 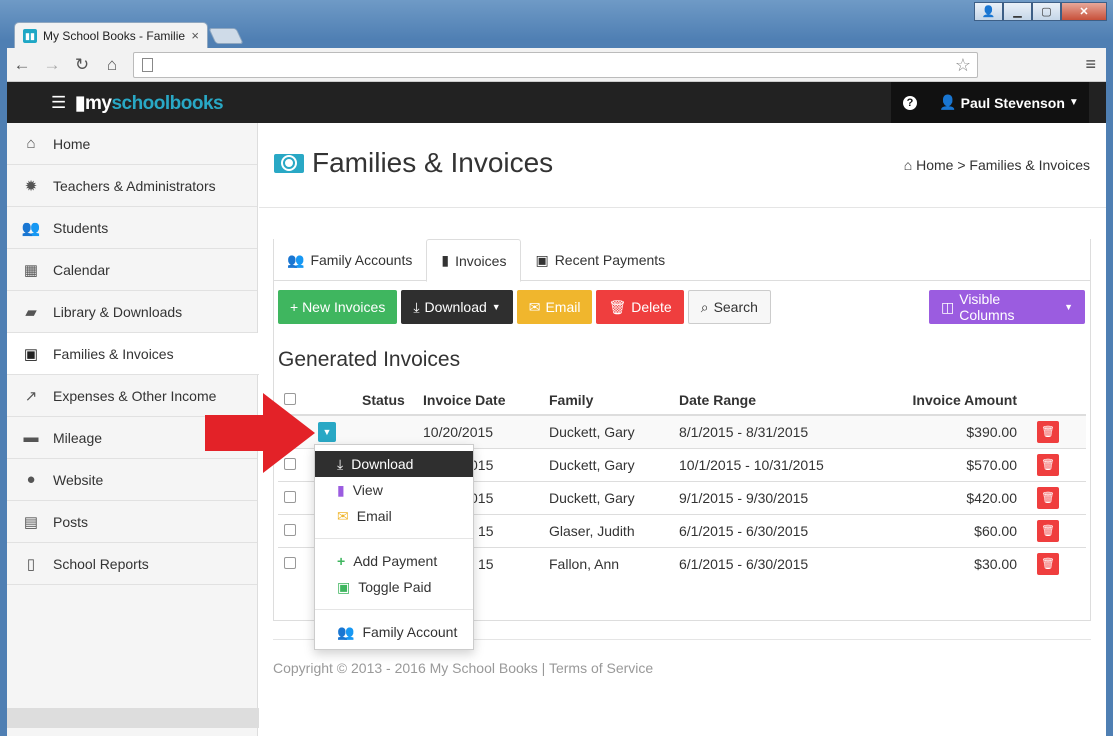 What do you see at coordinates (133, 354) in the screenshot?
I see `sidebar-item-families: ▣ Families & Invoices` at bounding box center [133, 354].